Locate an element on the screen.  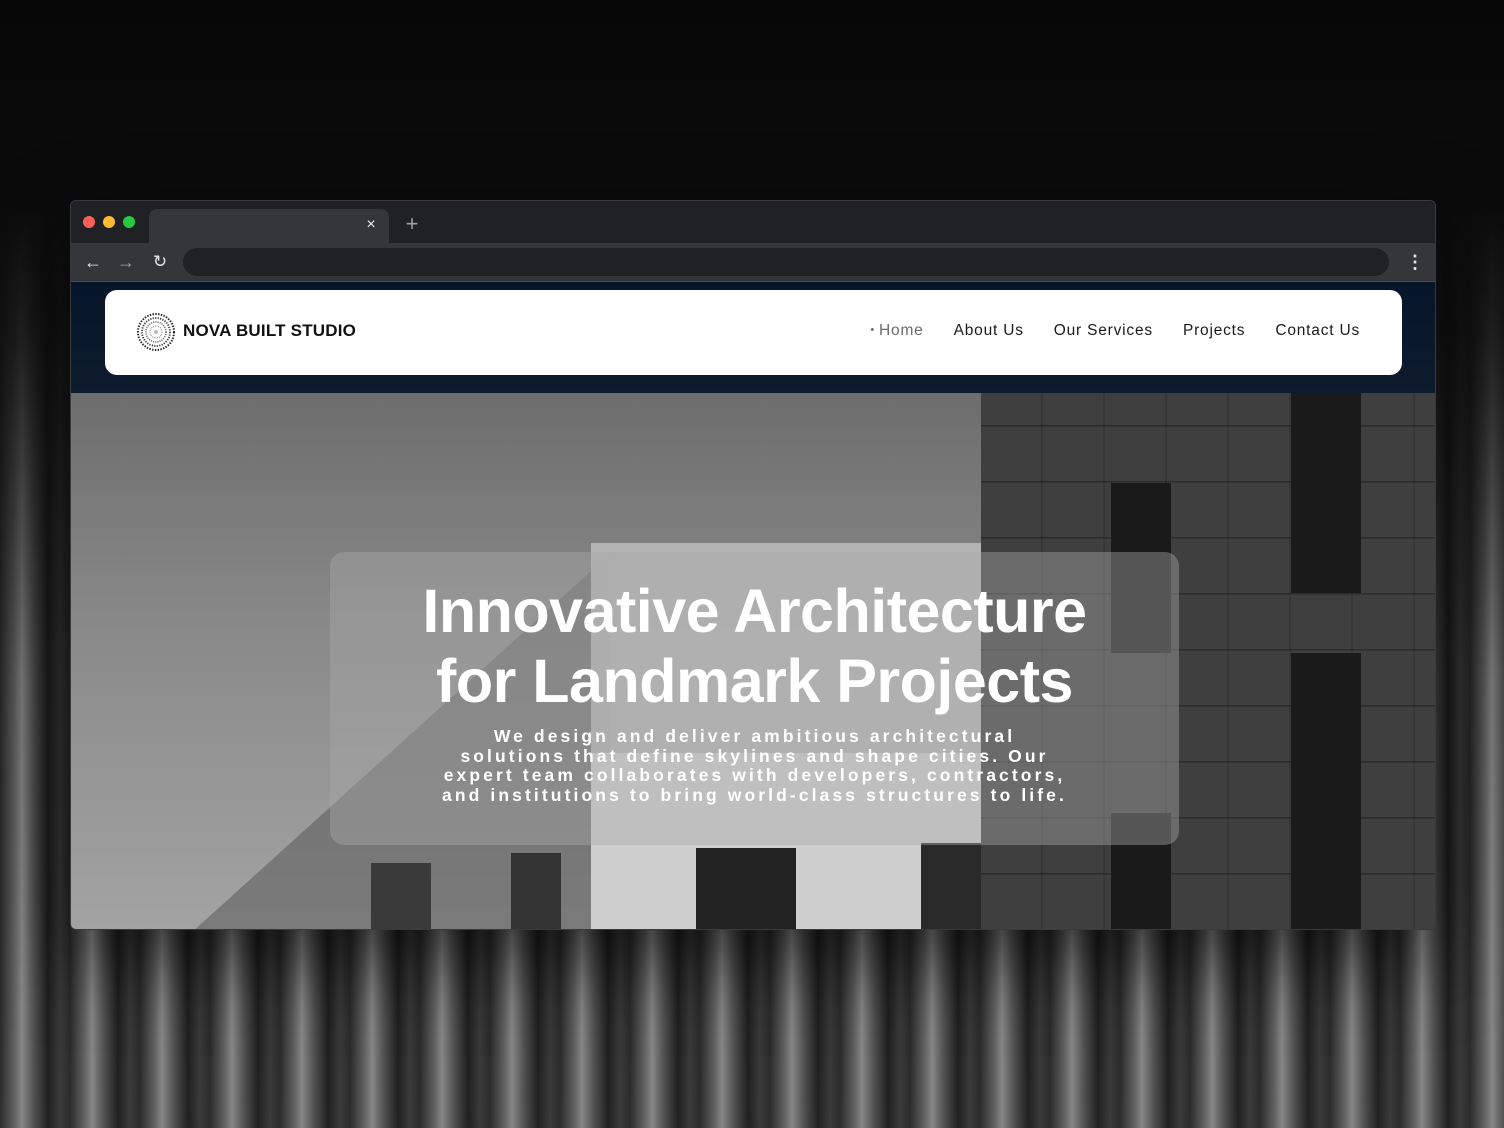
browser-toolbar: ← → ↻ ⋮ is located at coordinates (753, 262).